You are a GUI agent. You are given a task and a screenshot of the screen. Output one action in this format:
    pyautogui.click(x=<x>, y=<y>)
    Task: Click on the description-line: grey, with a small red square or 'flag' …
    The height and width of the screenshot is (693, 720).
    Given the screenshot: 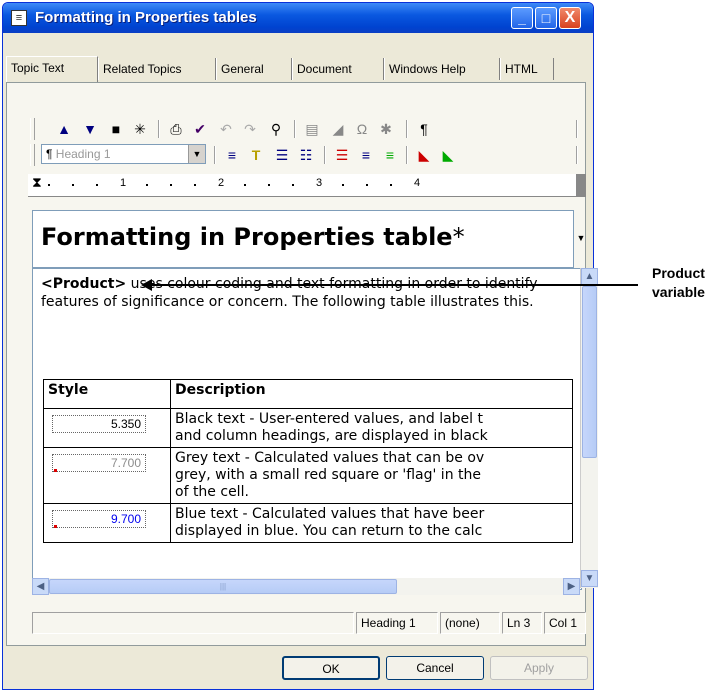 What is the action you would take?
    pyautogui.click(x=328, y=475)
    